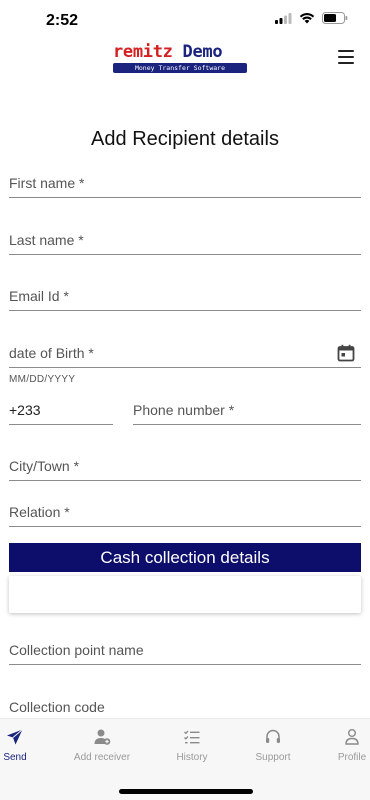 The image size is (370, 800). I want to click on signal-icon, so click(283, 18).